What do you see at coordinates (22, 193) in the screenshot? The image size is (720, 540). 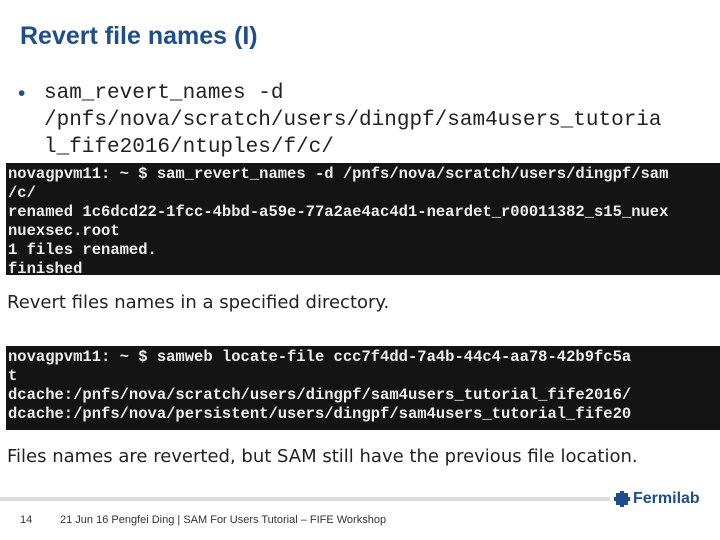 I see `terminal-line: /c/` at bounding box center [22, 193].